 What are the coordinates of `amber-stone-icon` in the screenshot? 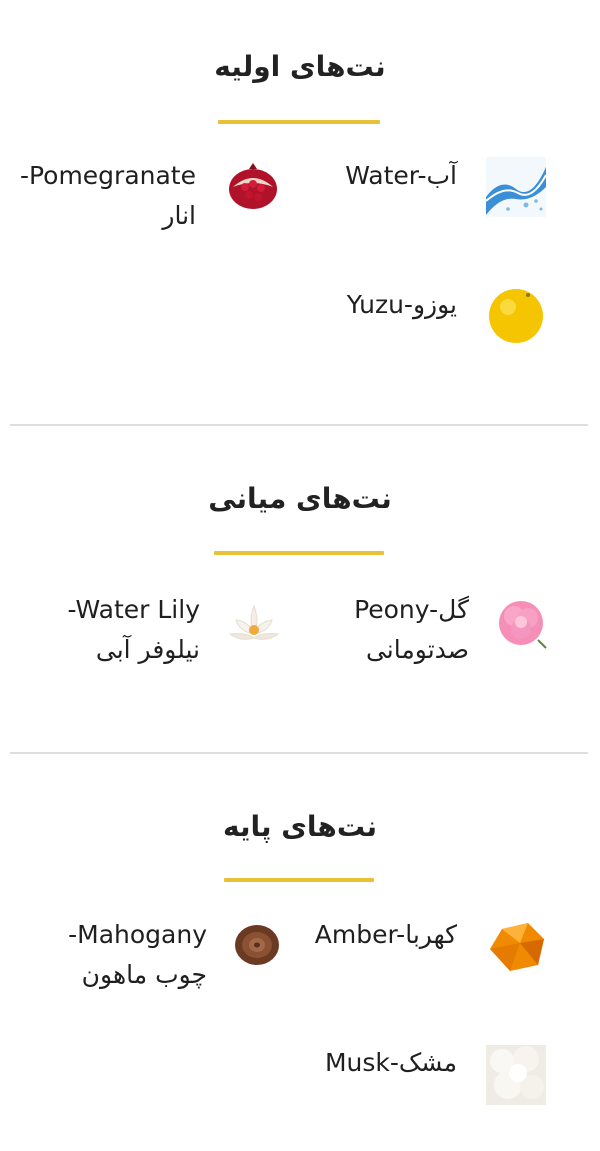 It's located at (516, 945).